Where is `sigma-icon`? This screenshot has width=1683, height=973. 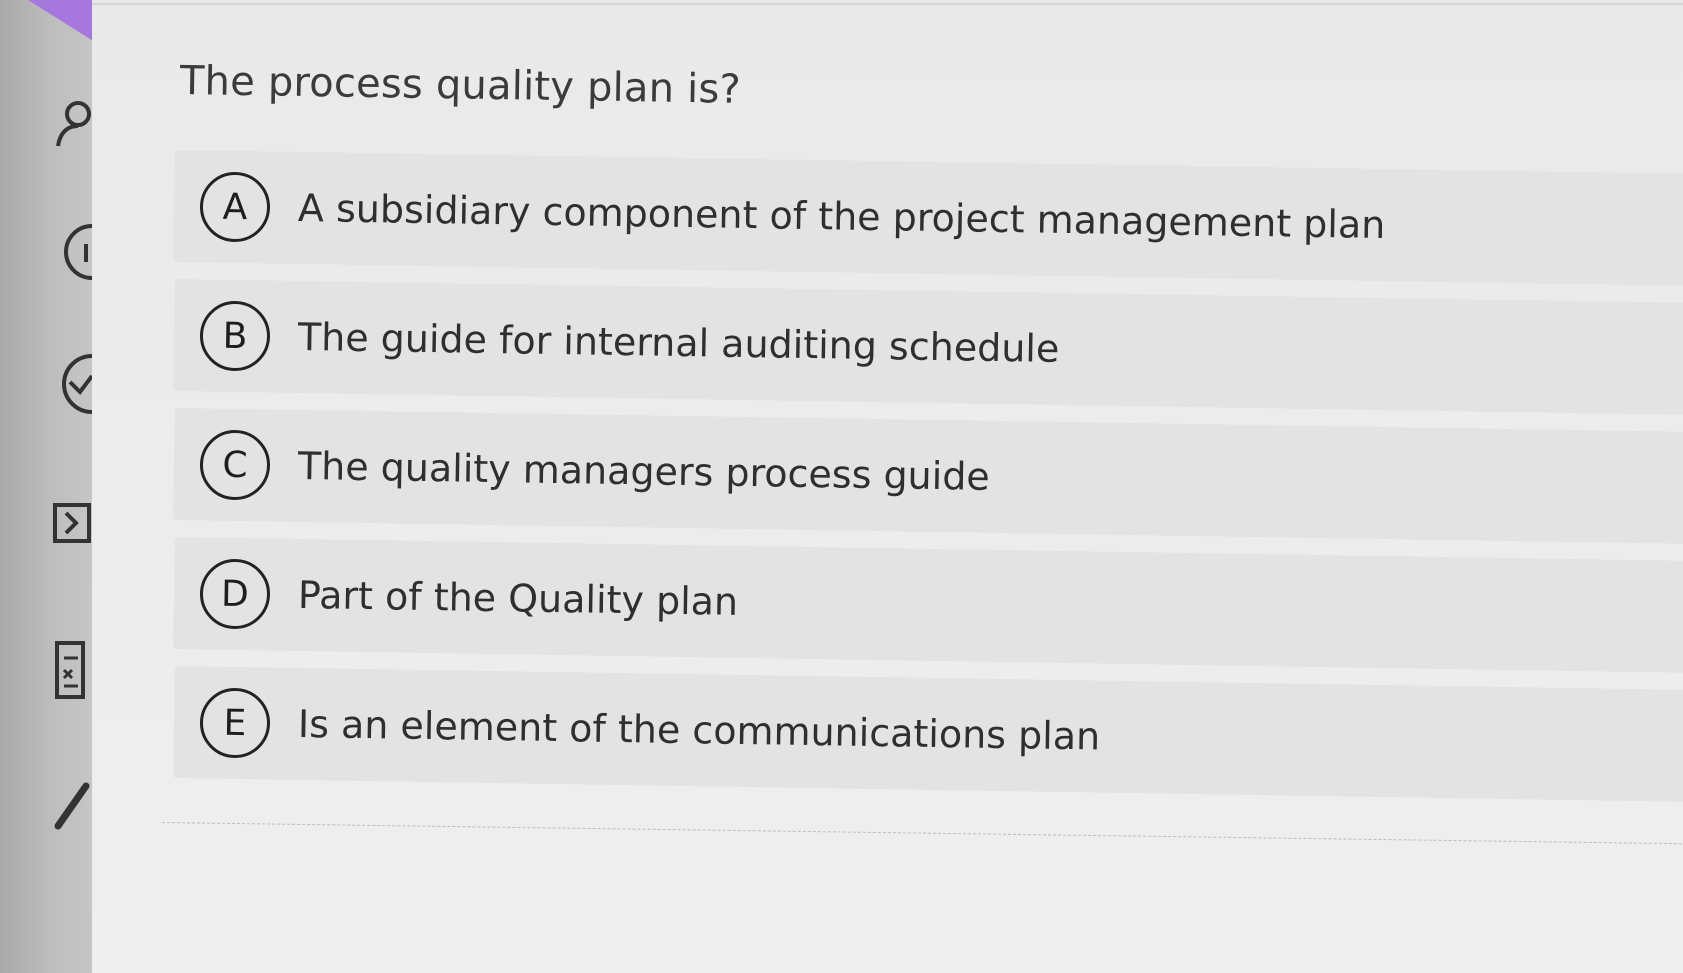 sigma-icon is located at coordinates (72, 523).